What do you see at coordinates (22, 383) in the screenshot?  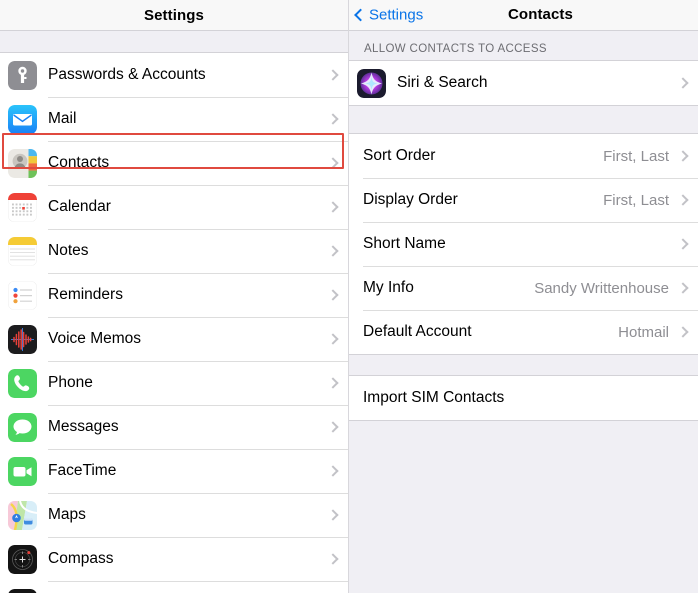 I see `phone-handset-icon` at bounding box center [22, 383].